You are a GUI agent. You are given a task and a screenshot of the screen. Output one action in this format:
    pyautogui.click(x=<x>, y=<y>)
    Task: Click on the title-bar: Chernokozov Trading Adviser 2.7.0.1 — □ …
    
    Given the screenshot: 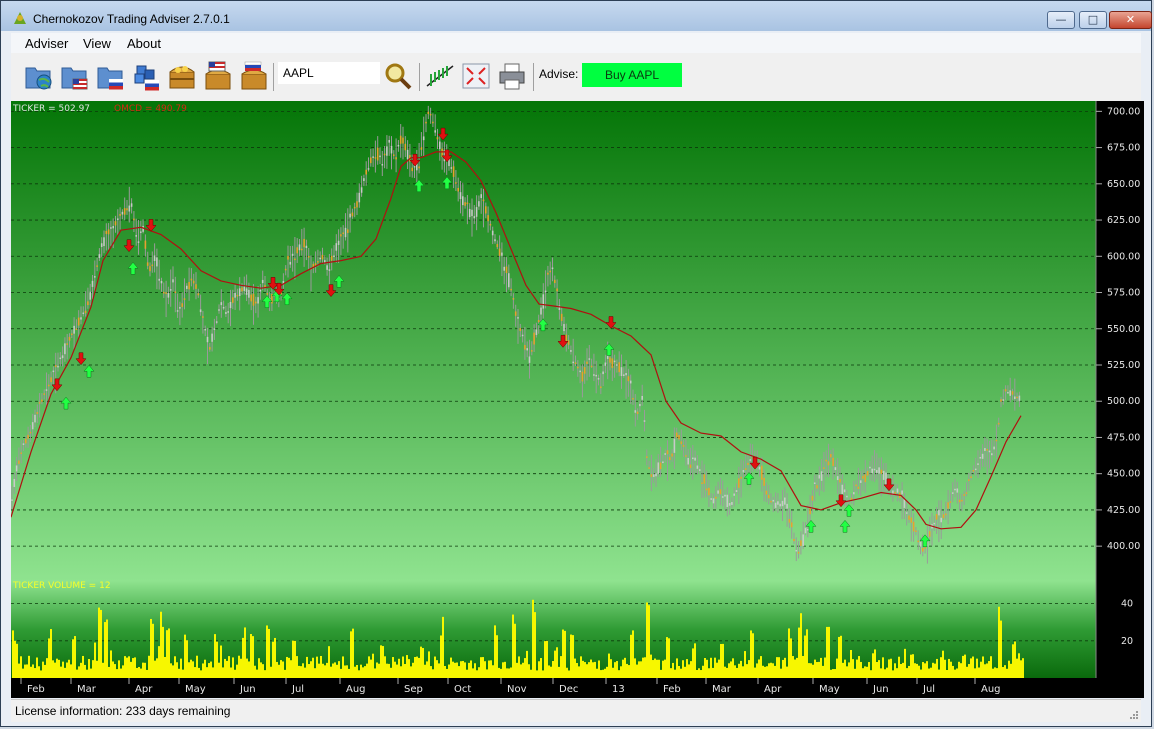 What is the action you would take?
    pyautogui.click(x=576, y=16)
    